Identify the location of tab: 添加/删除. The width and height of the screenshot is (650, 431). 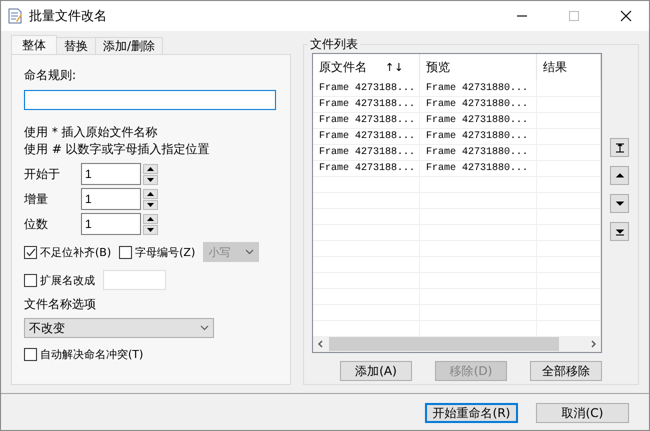
(129, 45).